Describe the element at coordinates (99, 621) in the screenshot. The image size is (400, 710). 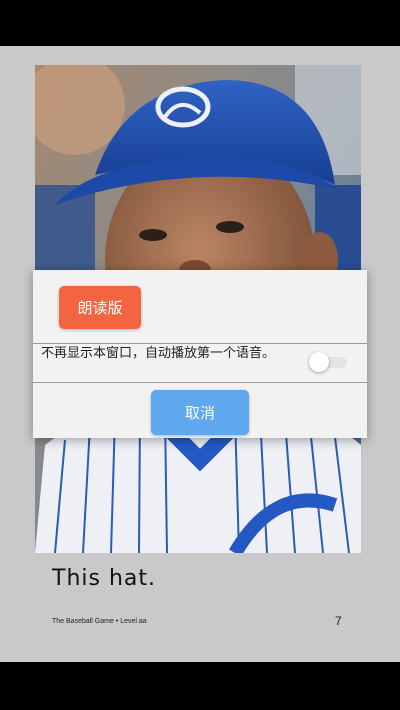
I see `page-footer-caption: The Baseball Game • Level aa` at that location.